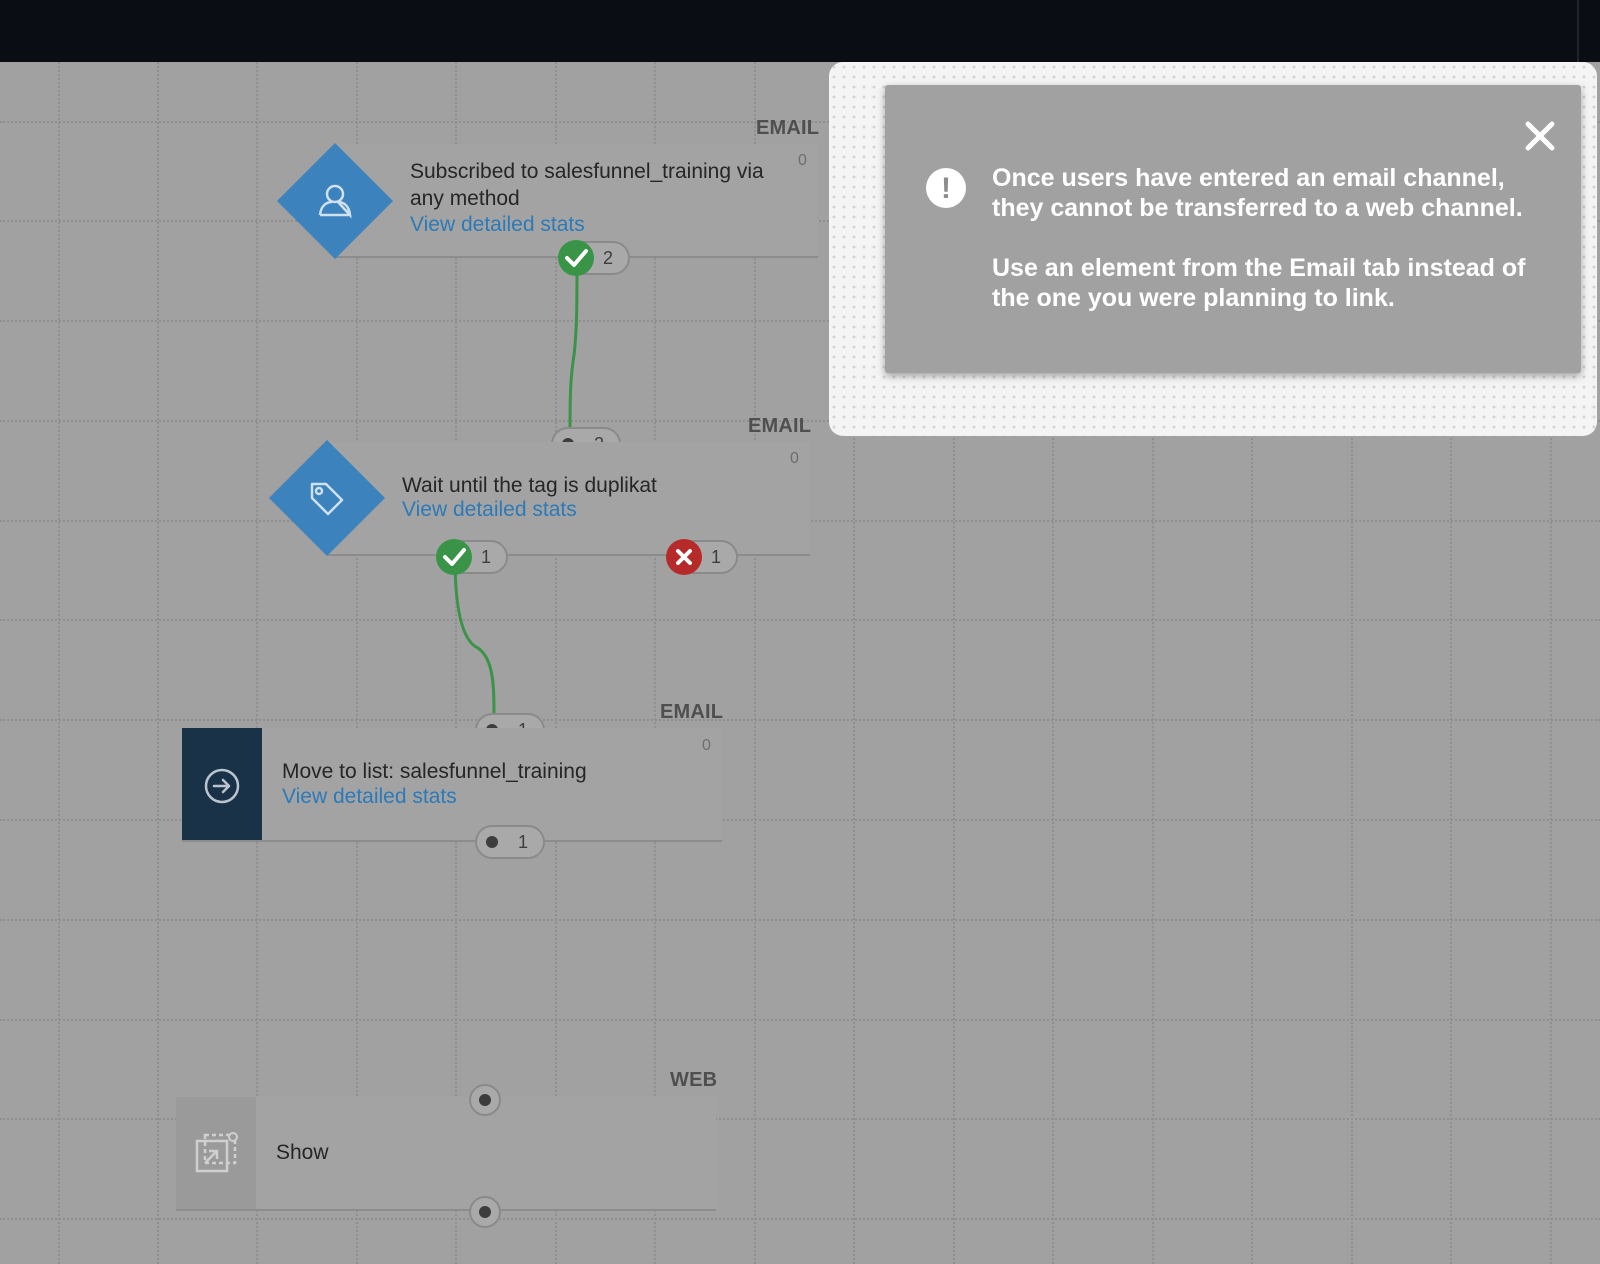 The width and height of the screenshot is (1600, 1264). Describe the element at coordinates (1540, 136) in the screenshot. I see `close-icon` at that location.